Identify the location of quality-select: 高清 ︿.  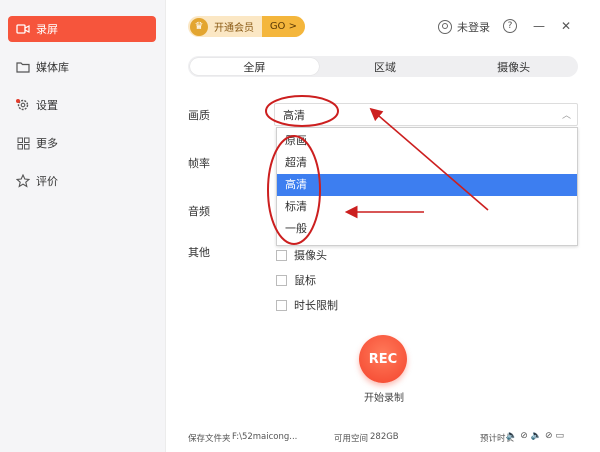
(426, 114).